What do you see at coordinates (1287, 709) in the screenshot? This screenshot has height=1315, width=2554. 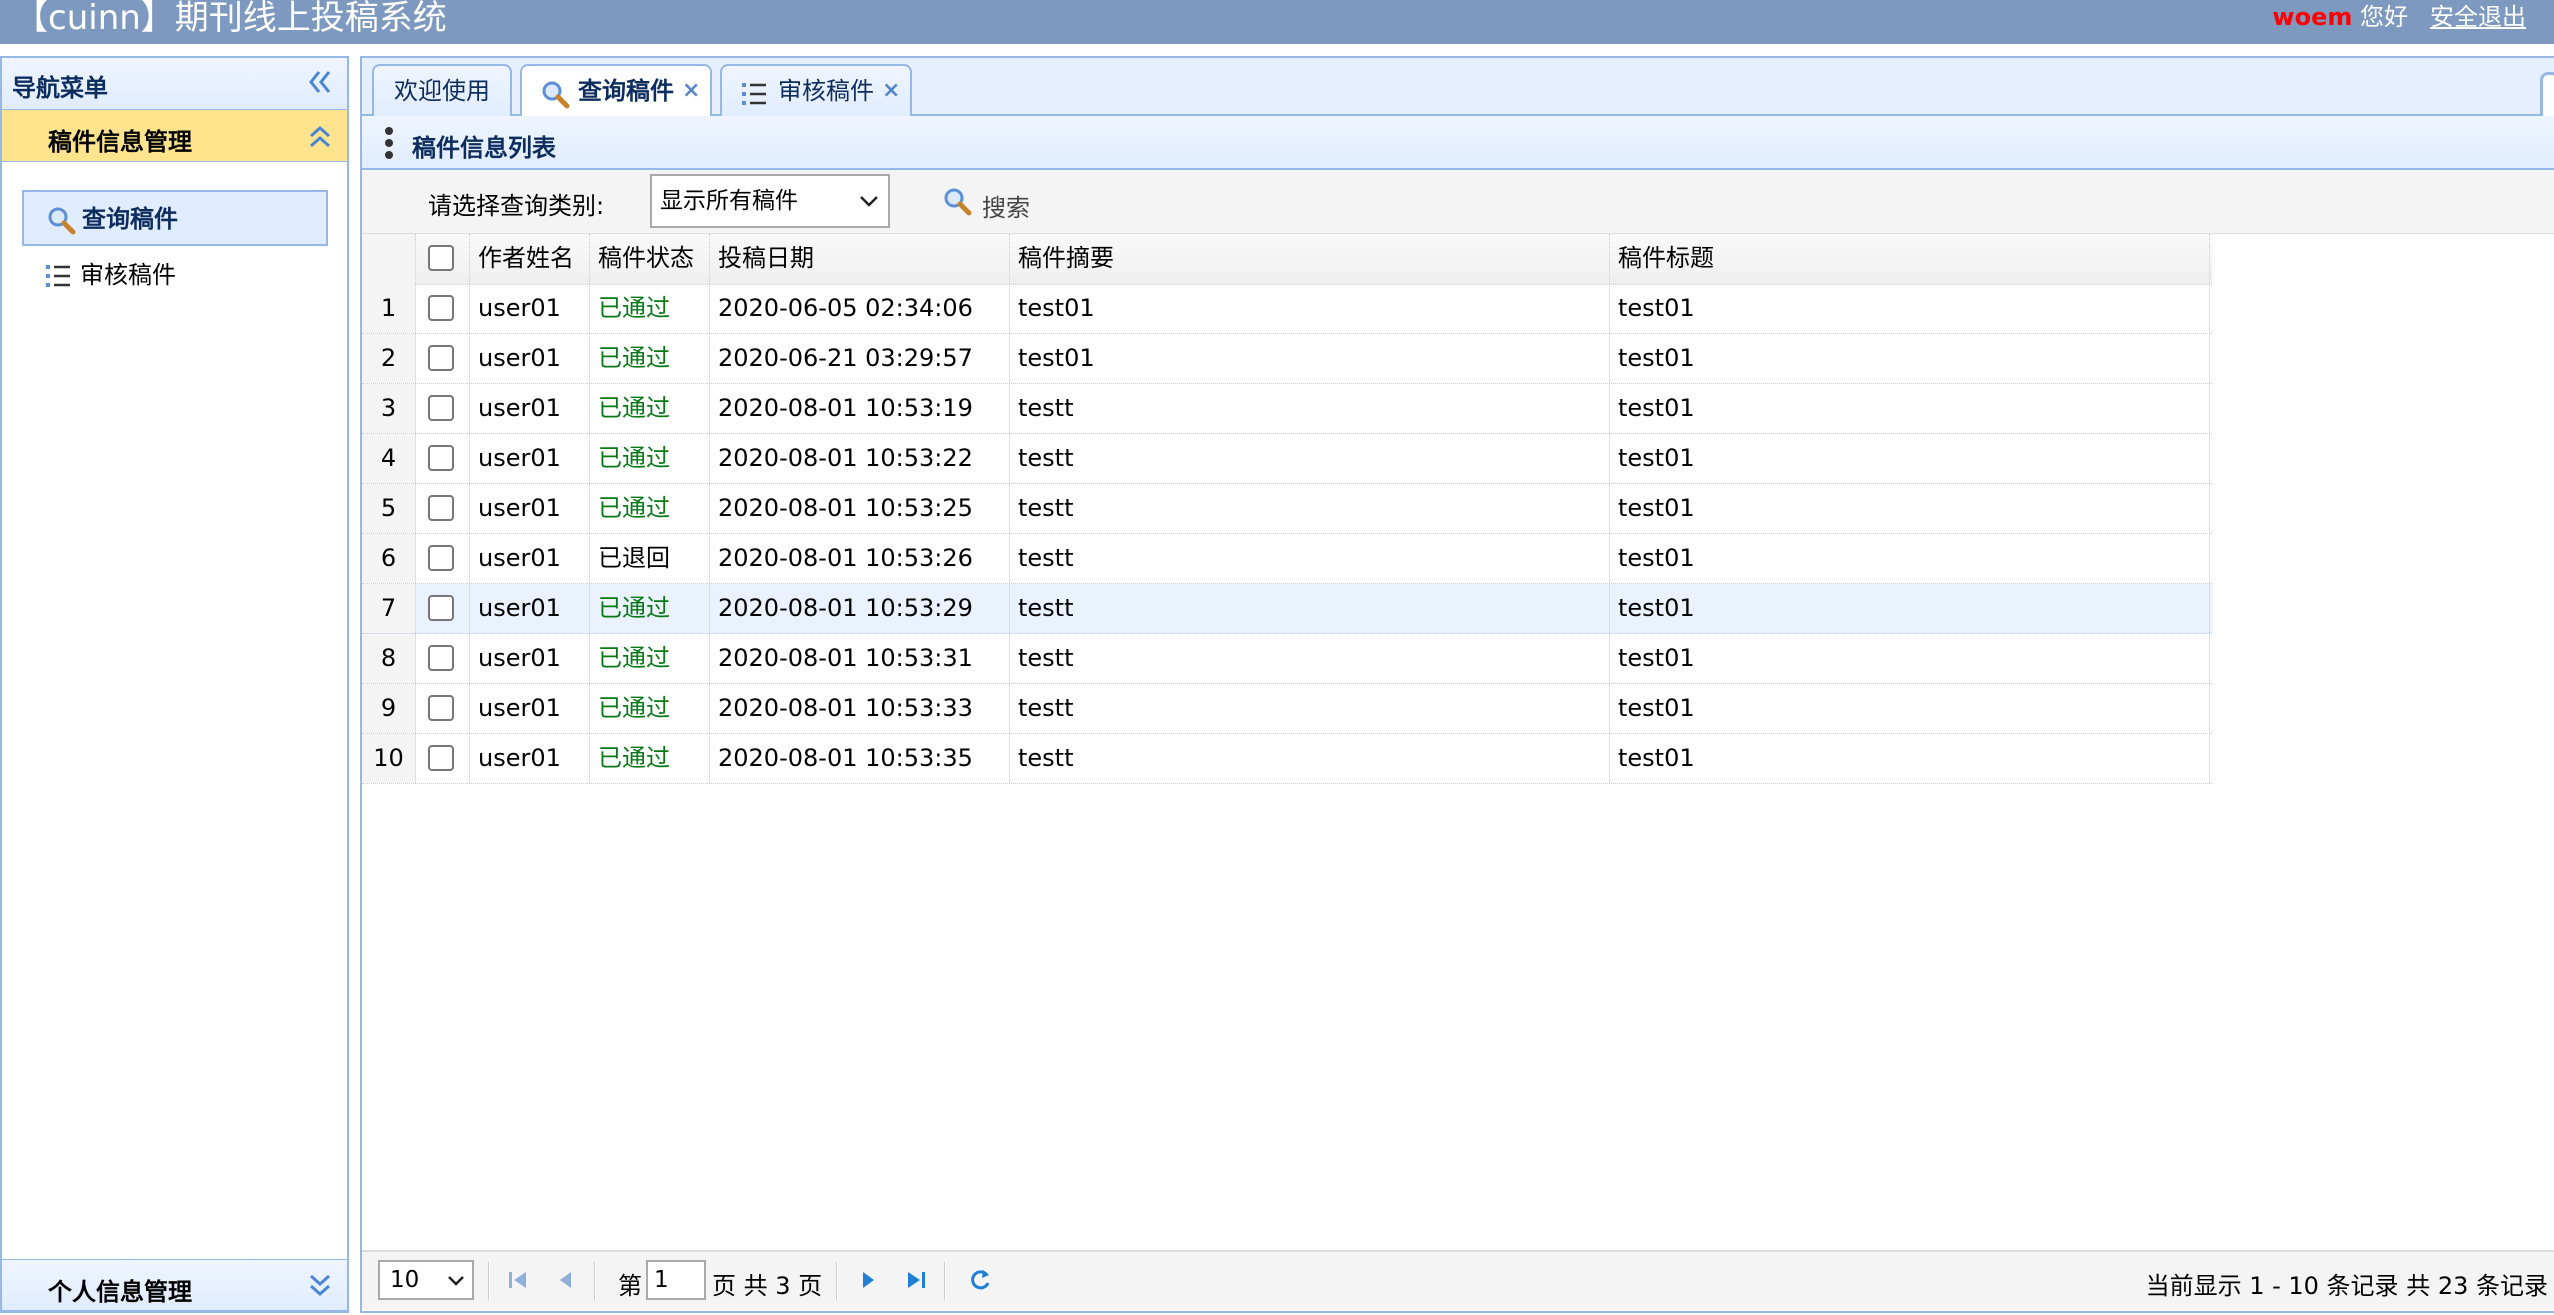 I see `table-row: 9 user01 已通过 2020-08-01 10:53:33 testt test01` at bounding box center [1287, 709].